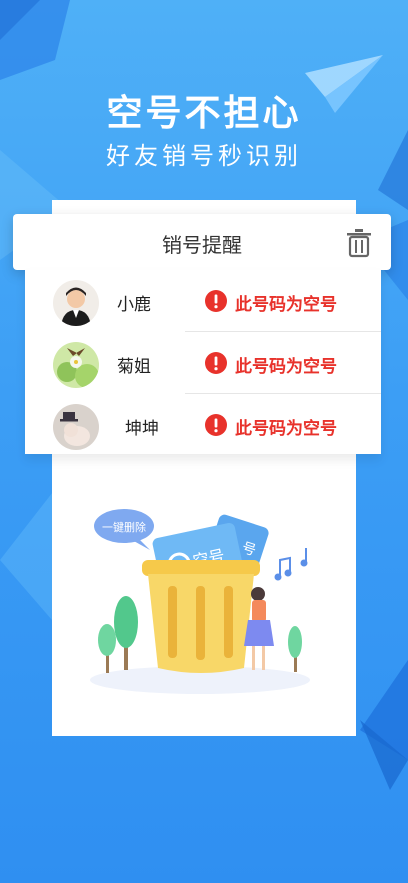  What do you see at coordinates (134, 305) in the screenshot?
I see `contact-name: 小鹿` at bounding box center [134, 305].